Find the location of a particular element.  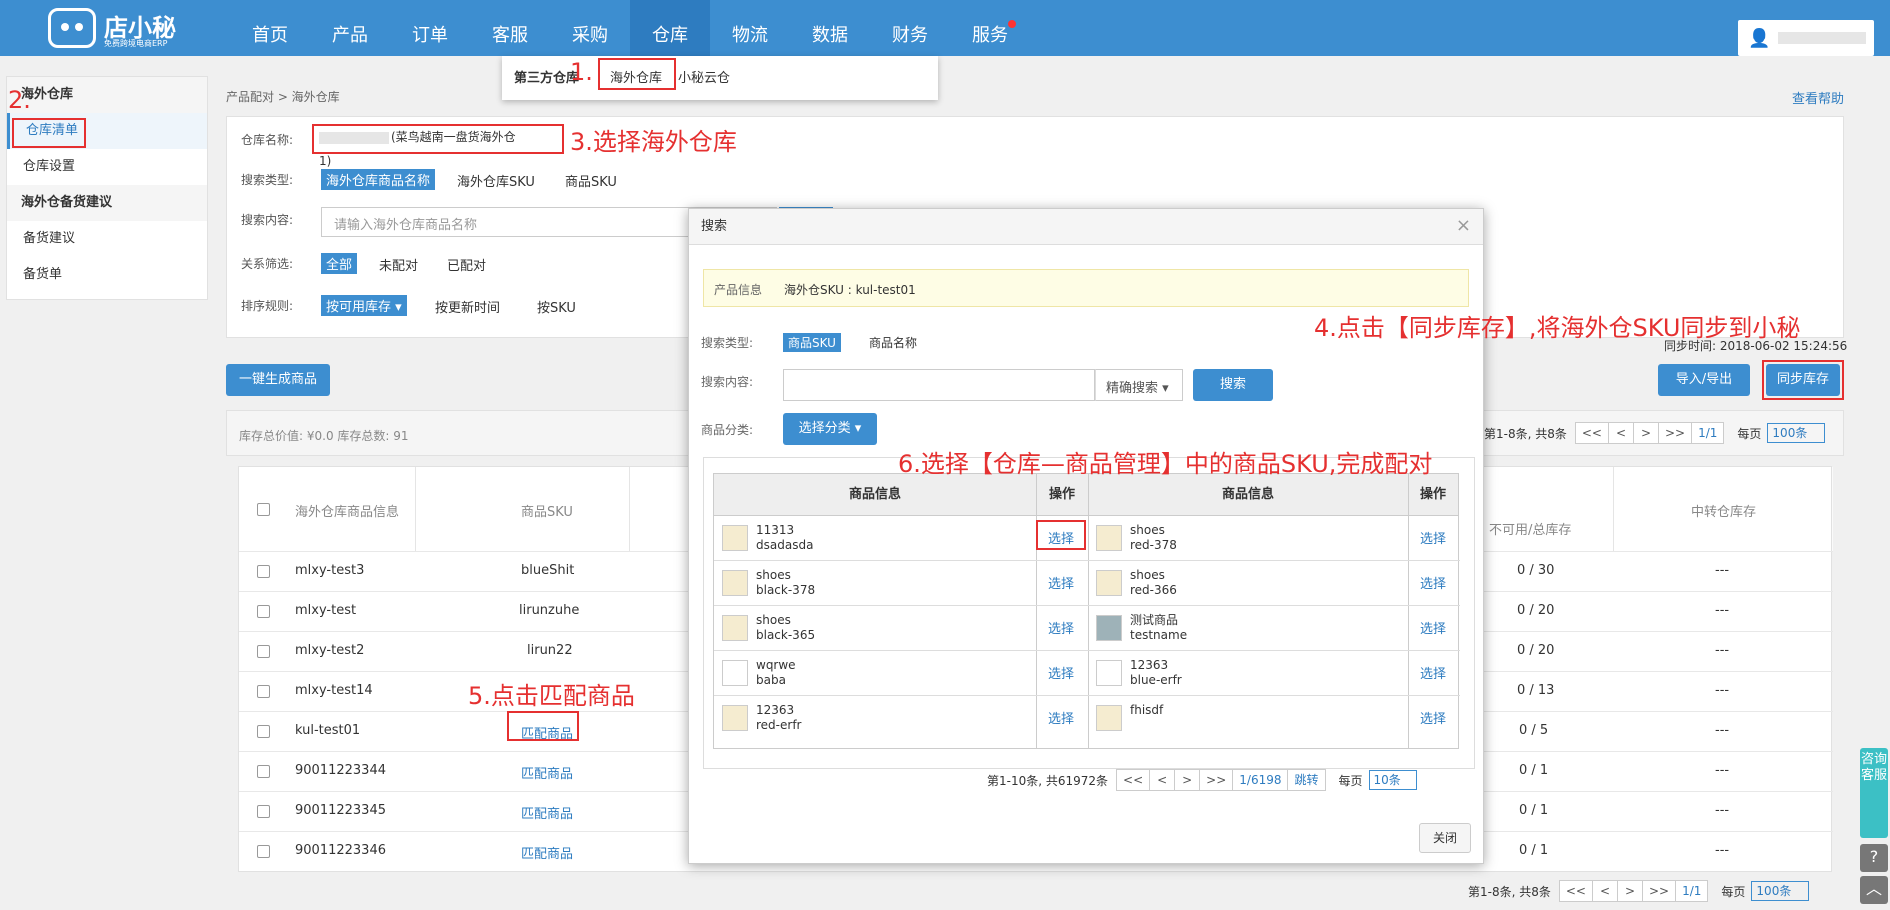

relation-all: 全部 is located at coordinates (339, 263).